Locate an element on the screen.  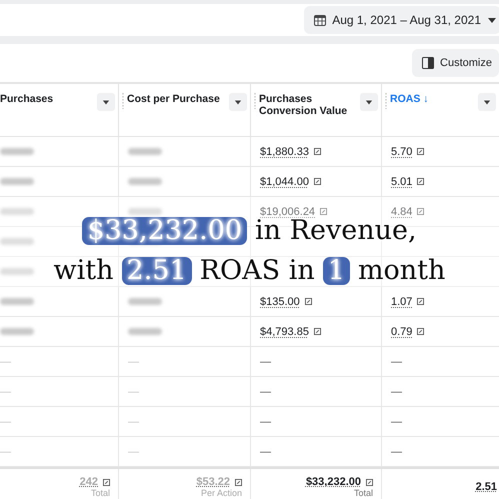
date-range-button: Aug 1, 2021 – Aug 31, 2021 is located at coordinates (401, 20).